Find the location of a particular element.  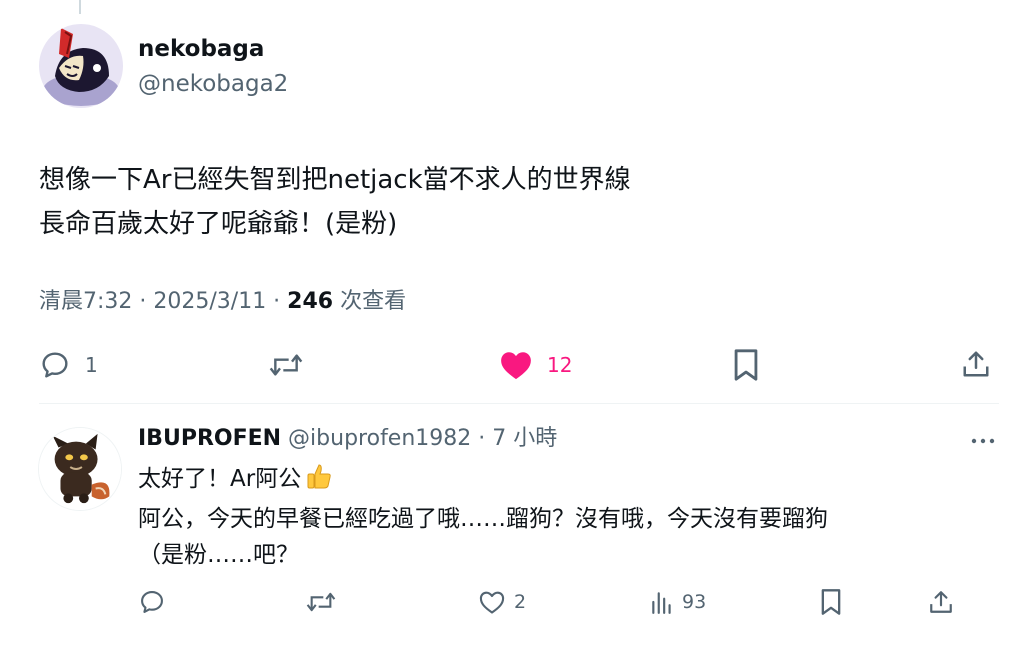

thread-connector-line is located at coordinates (80, 7).